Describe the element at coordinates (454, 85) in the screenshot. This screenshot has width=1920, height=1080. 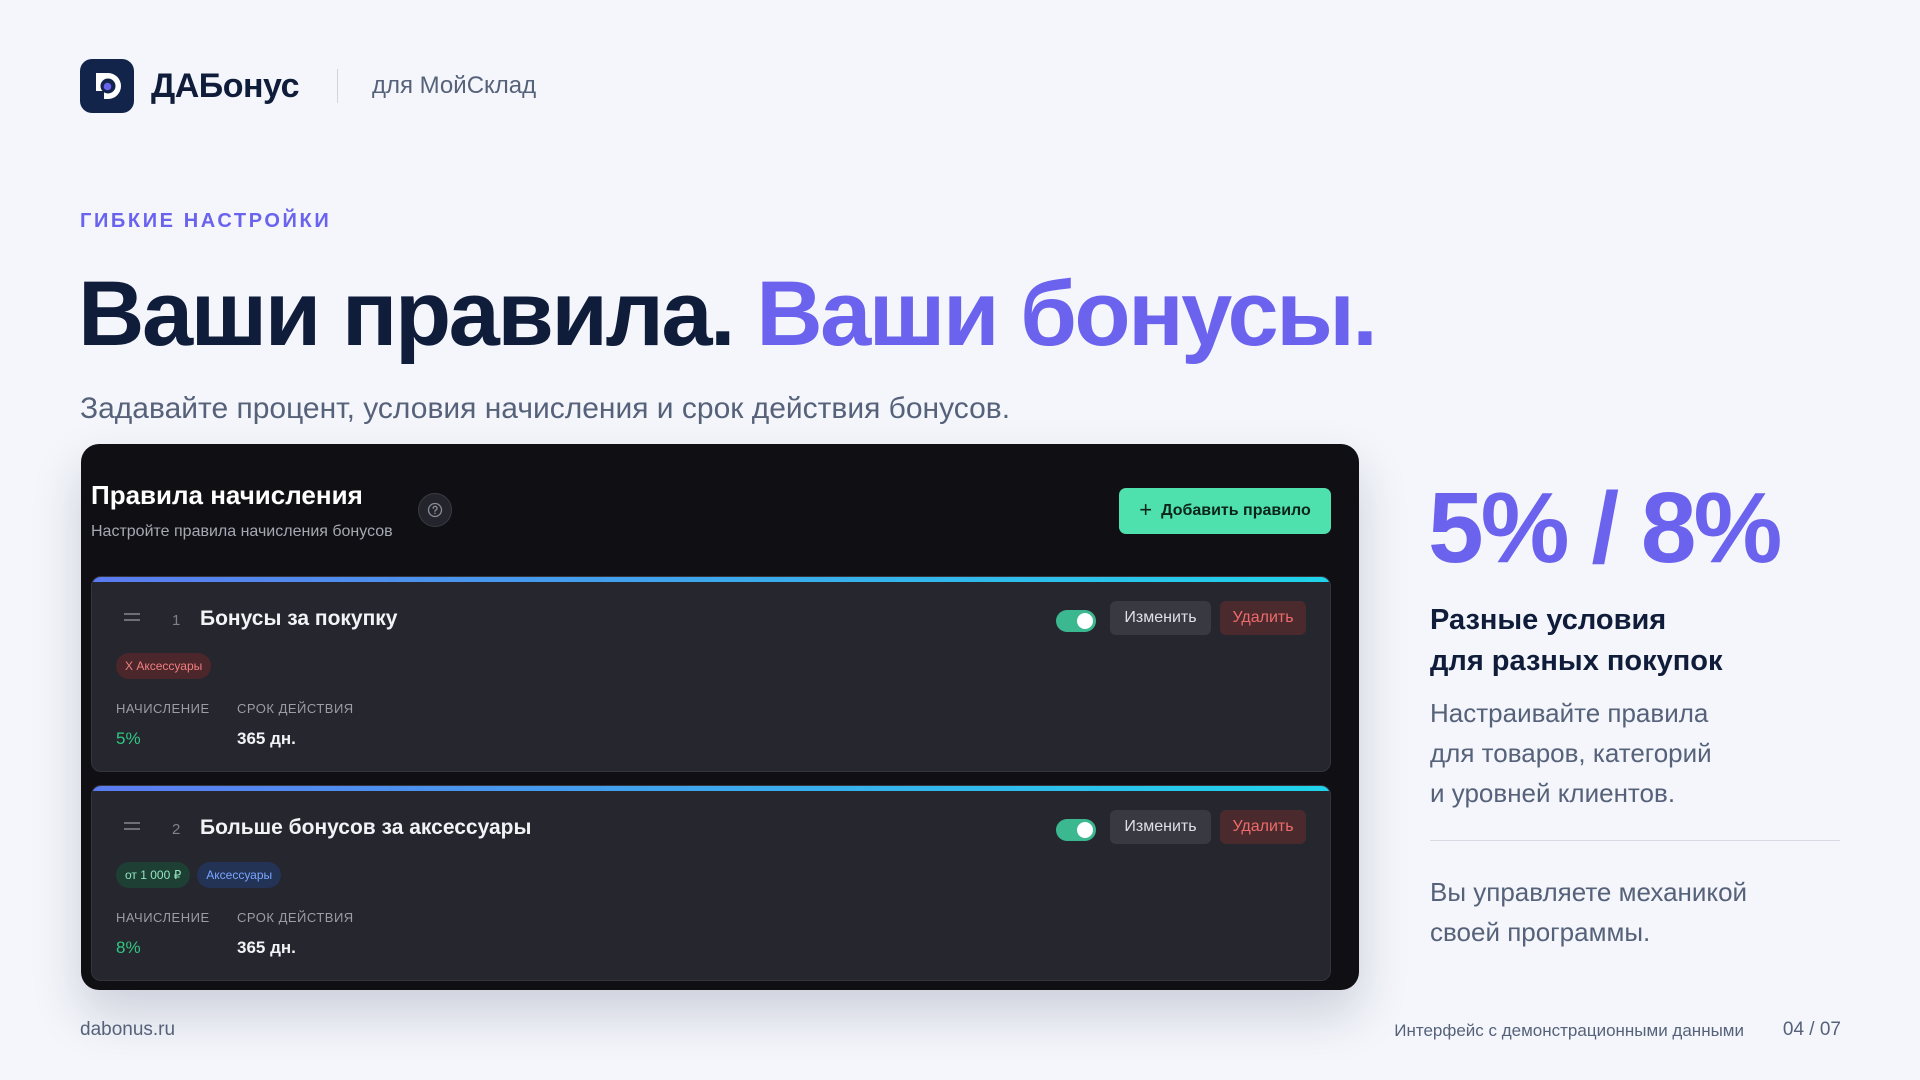
I see `brand-subtitle: для МойСклад` at that location.